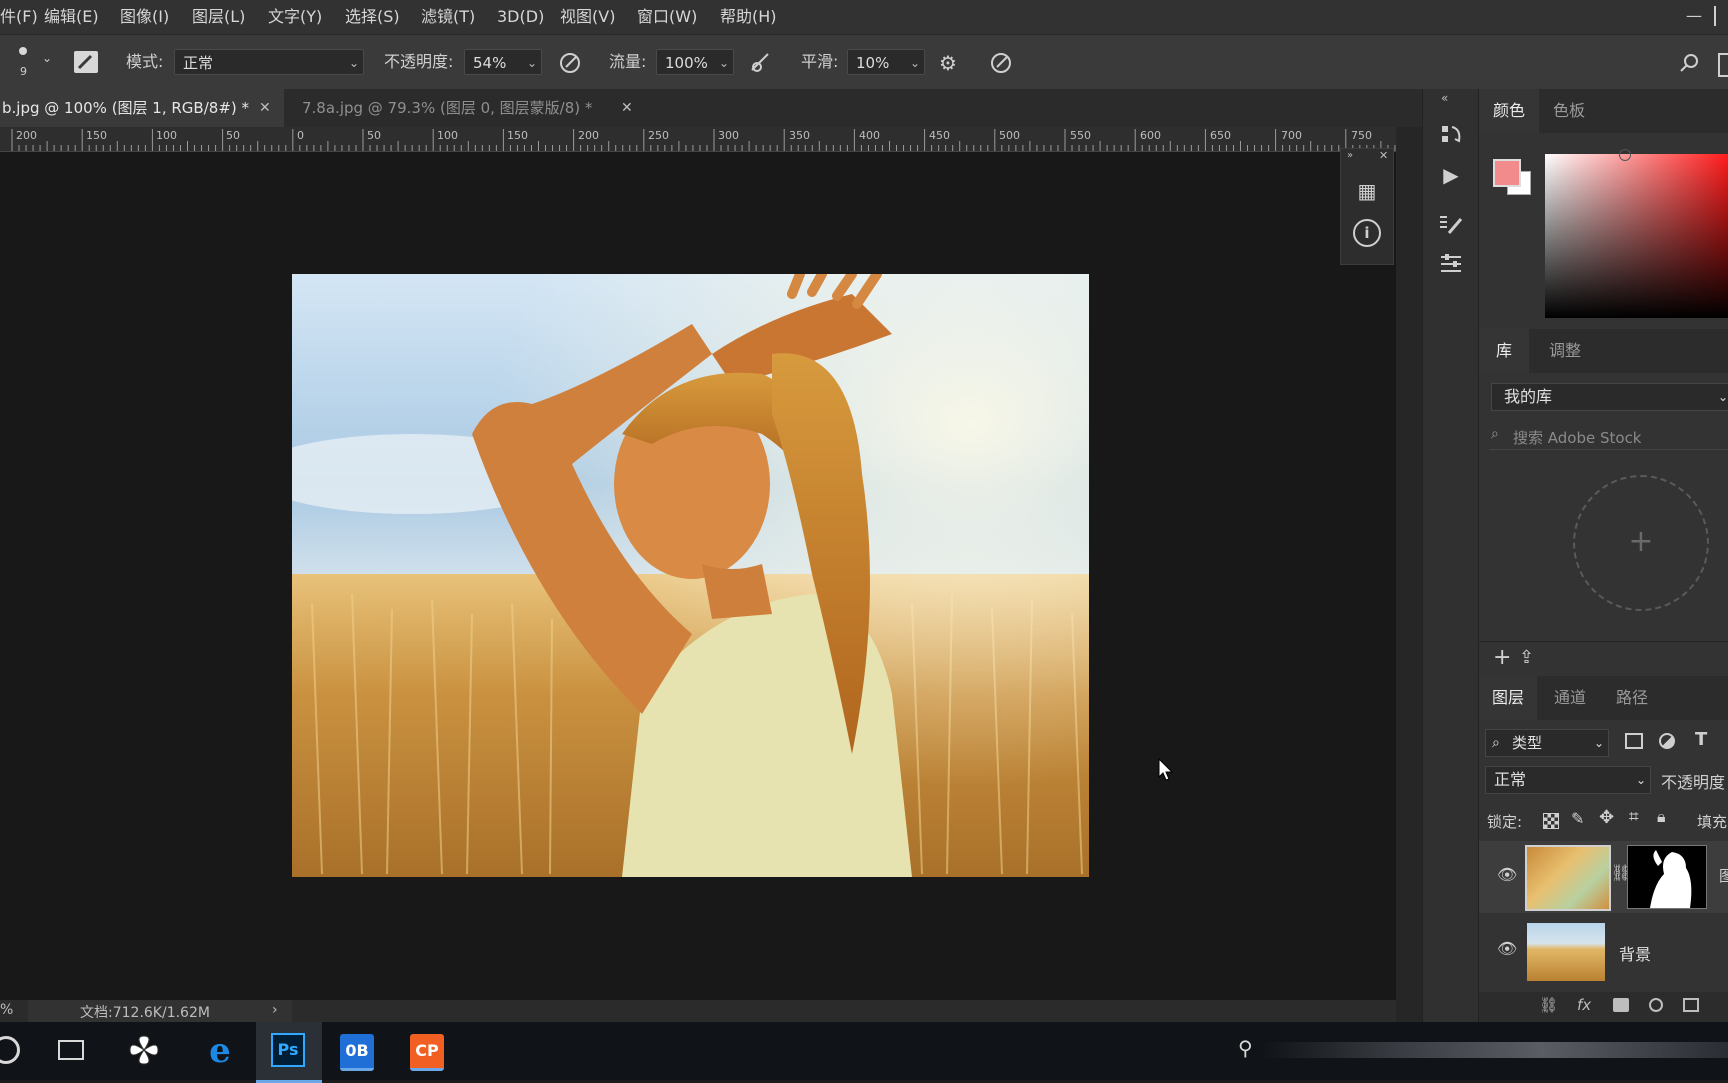  I want to click on lock-transparency-icon, so click(1551, 821).